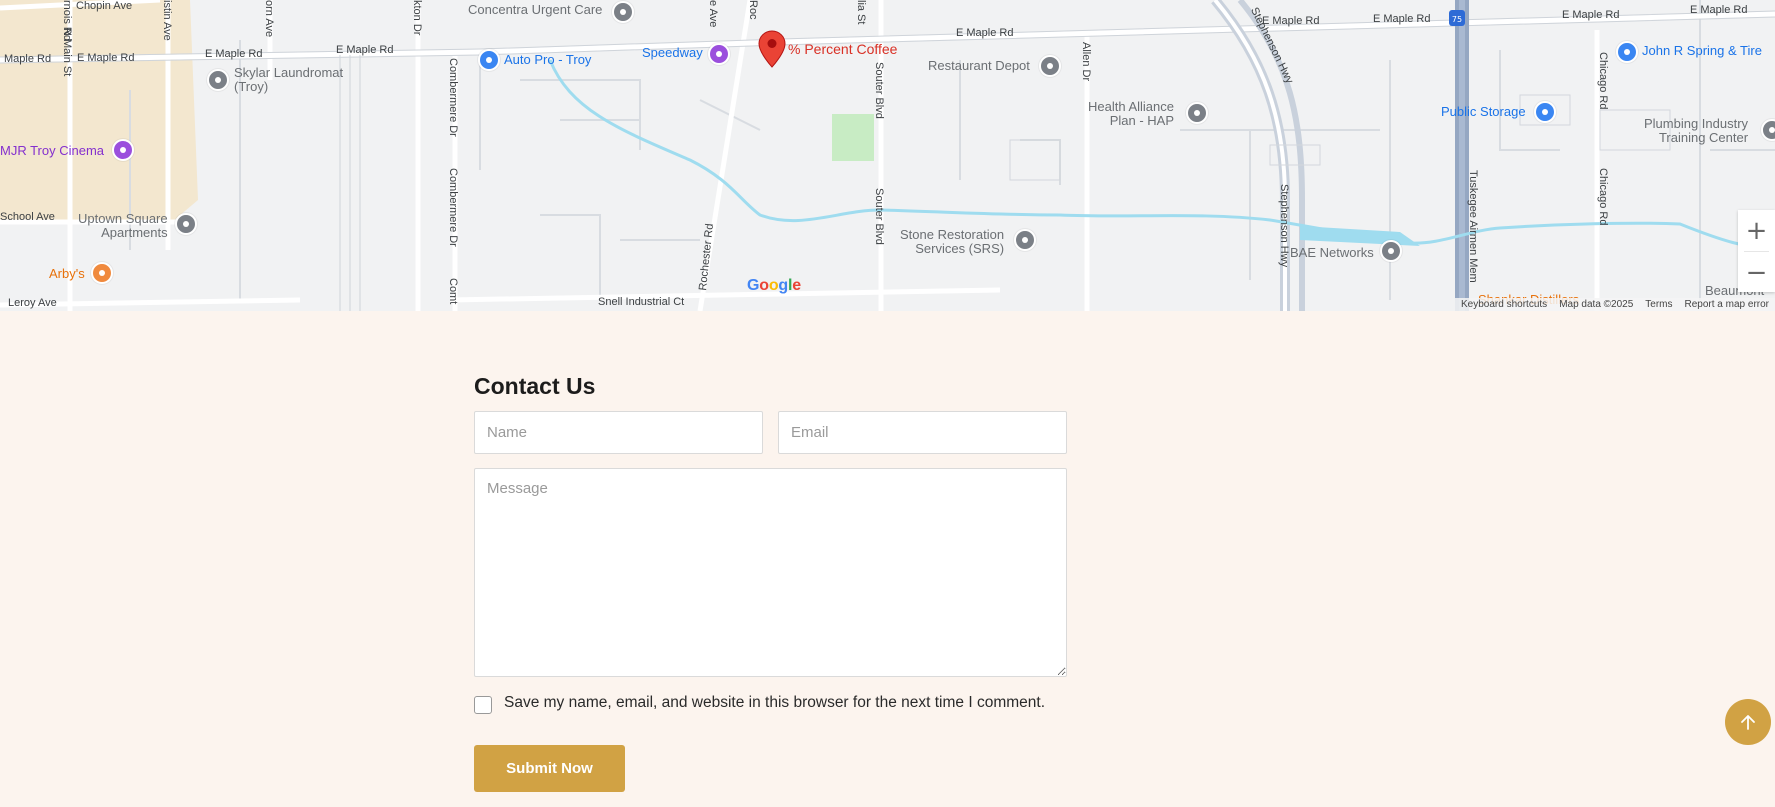 This screenshot has width=1775, height=807. I want to click on place-label-concentra: Concentra Urgent Care, so click(535, 10).